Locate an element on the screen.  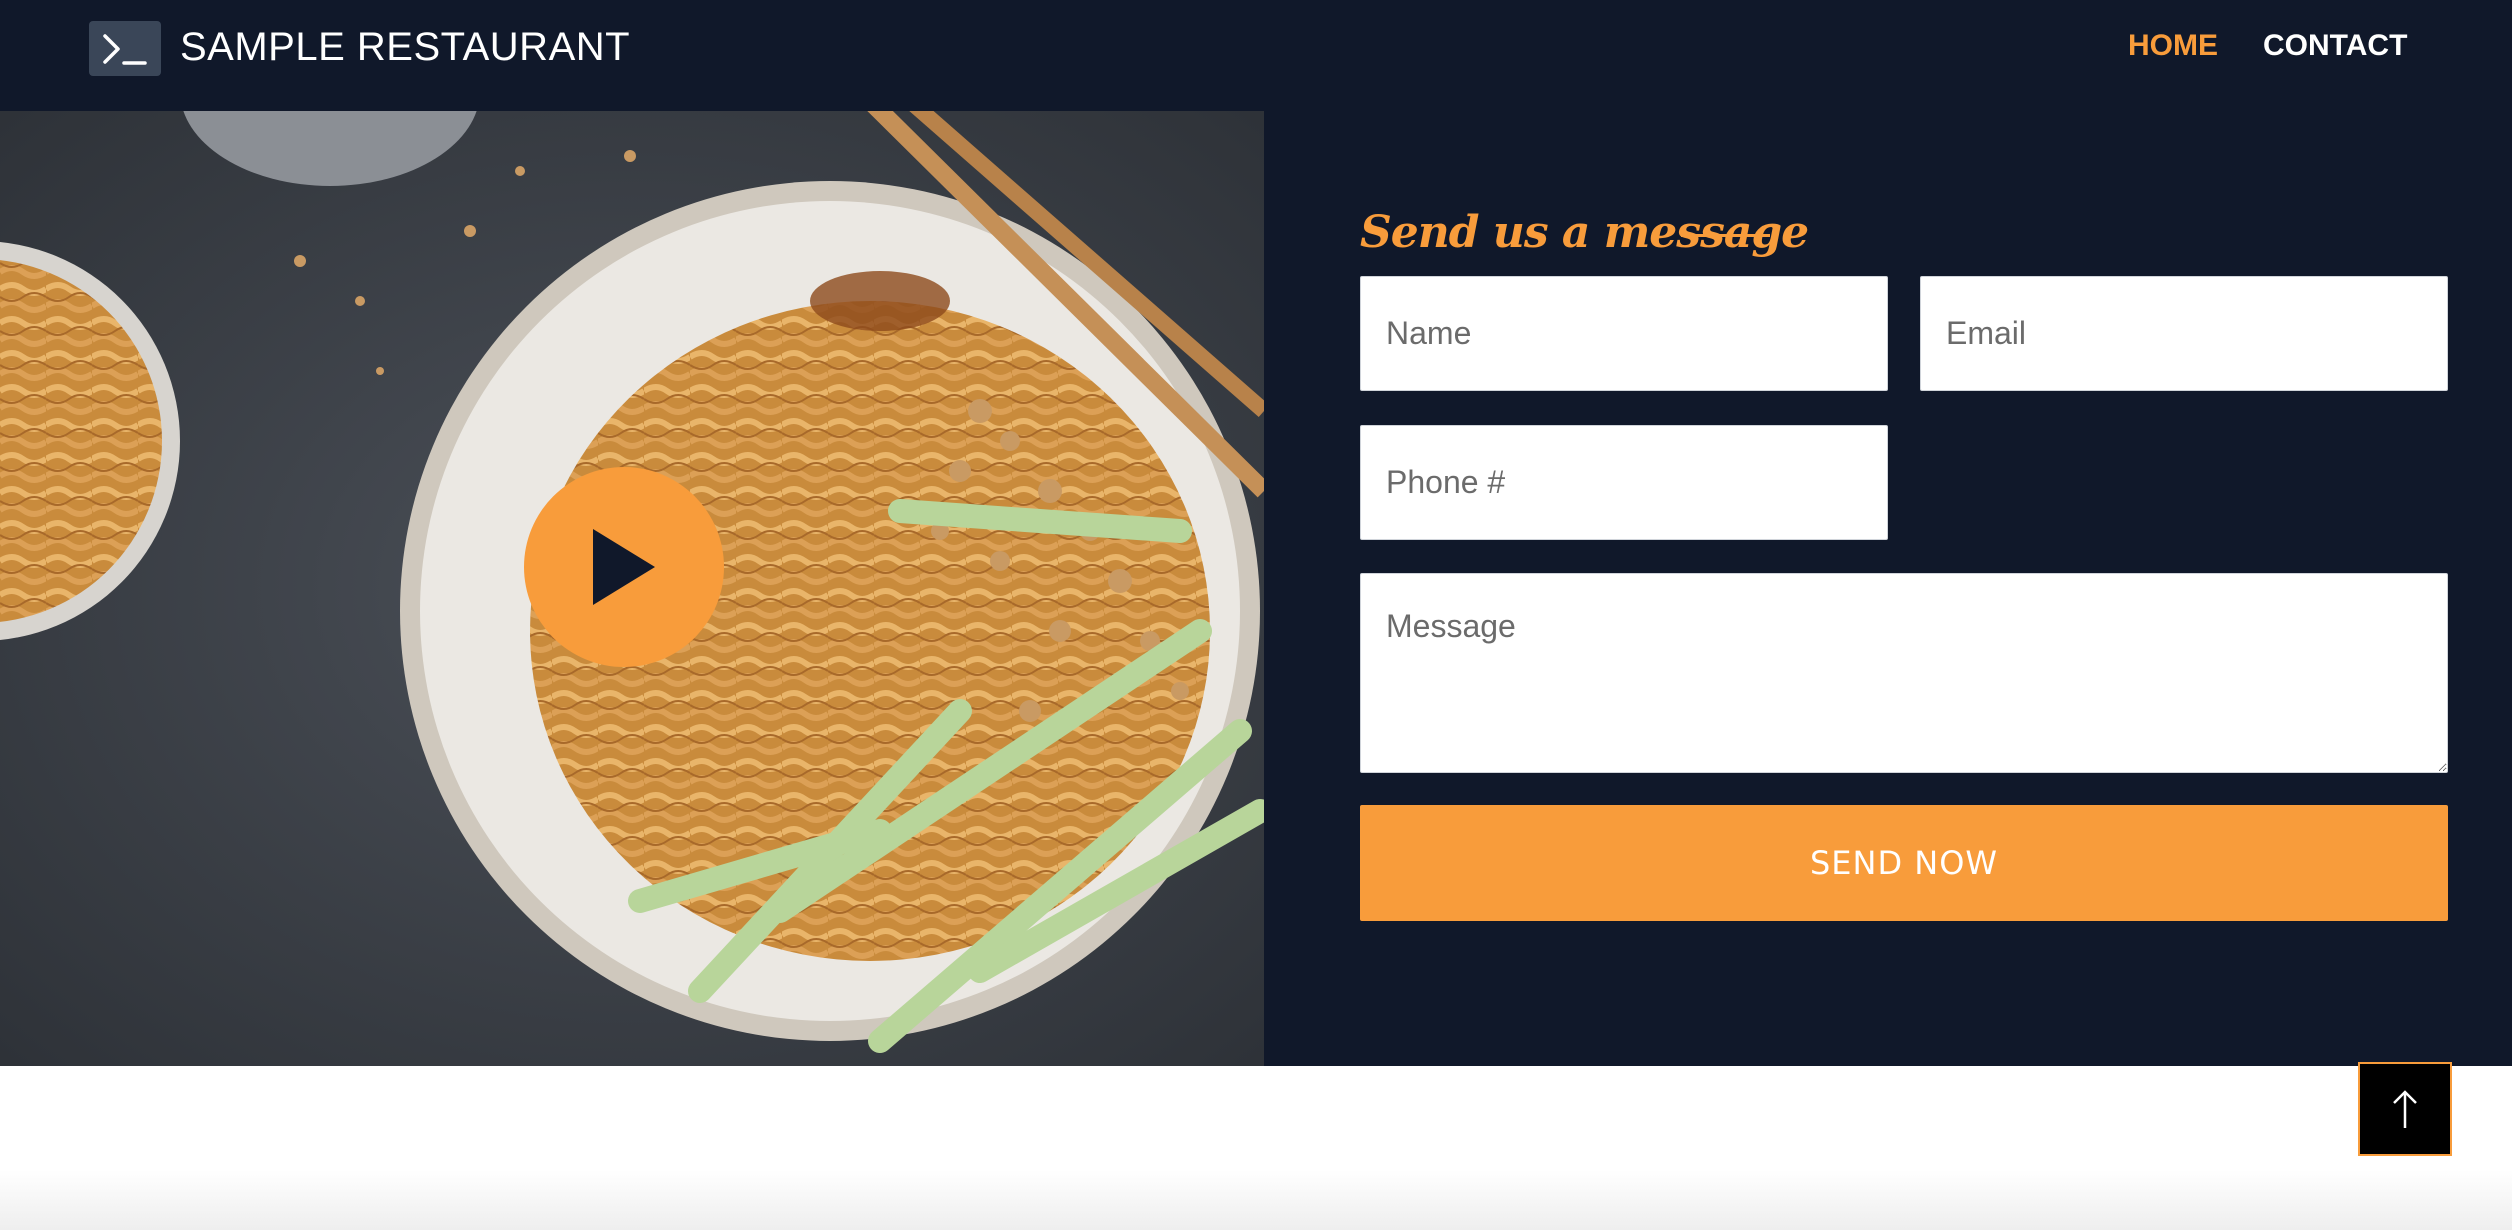
title-underline is located at coordinates (1725, 235).